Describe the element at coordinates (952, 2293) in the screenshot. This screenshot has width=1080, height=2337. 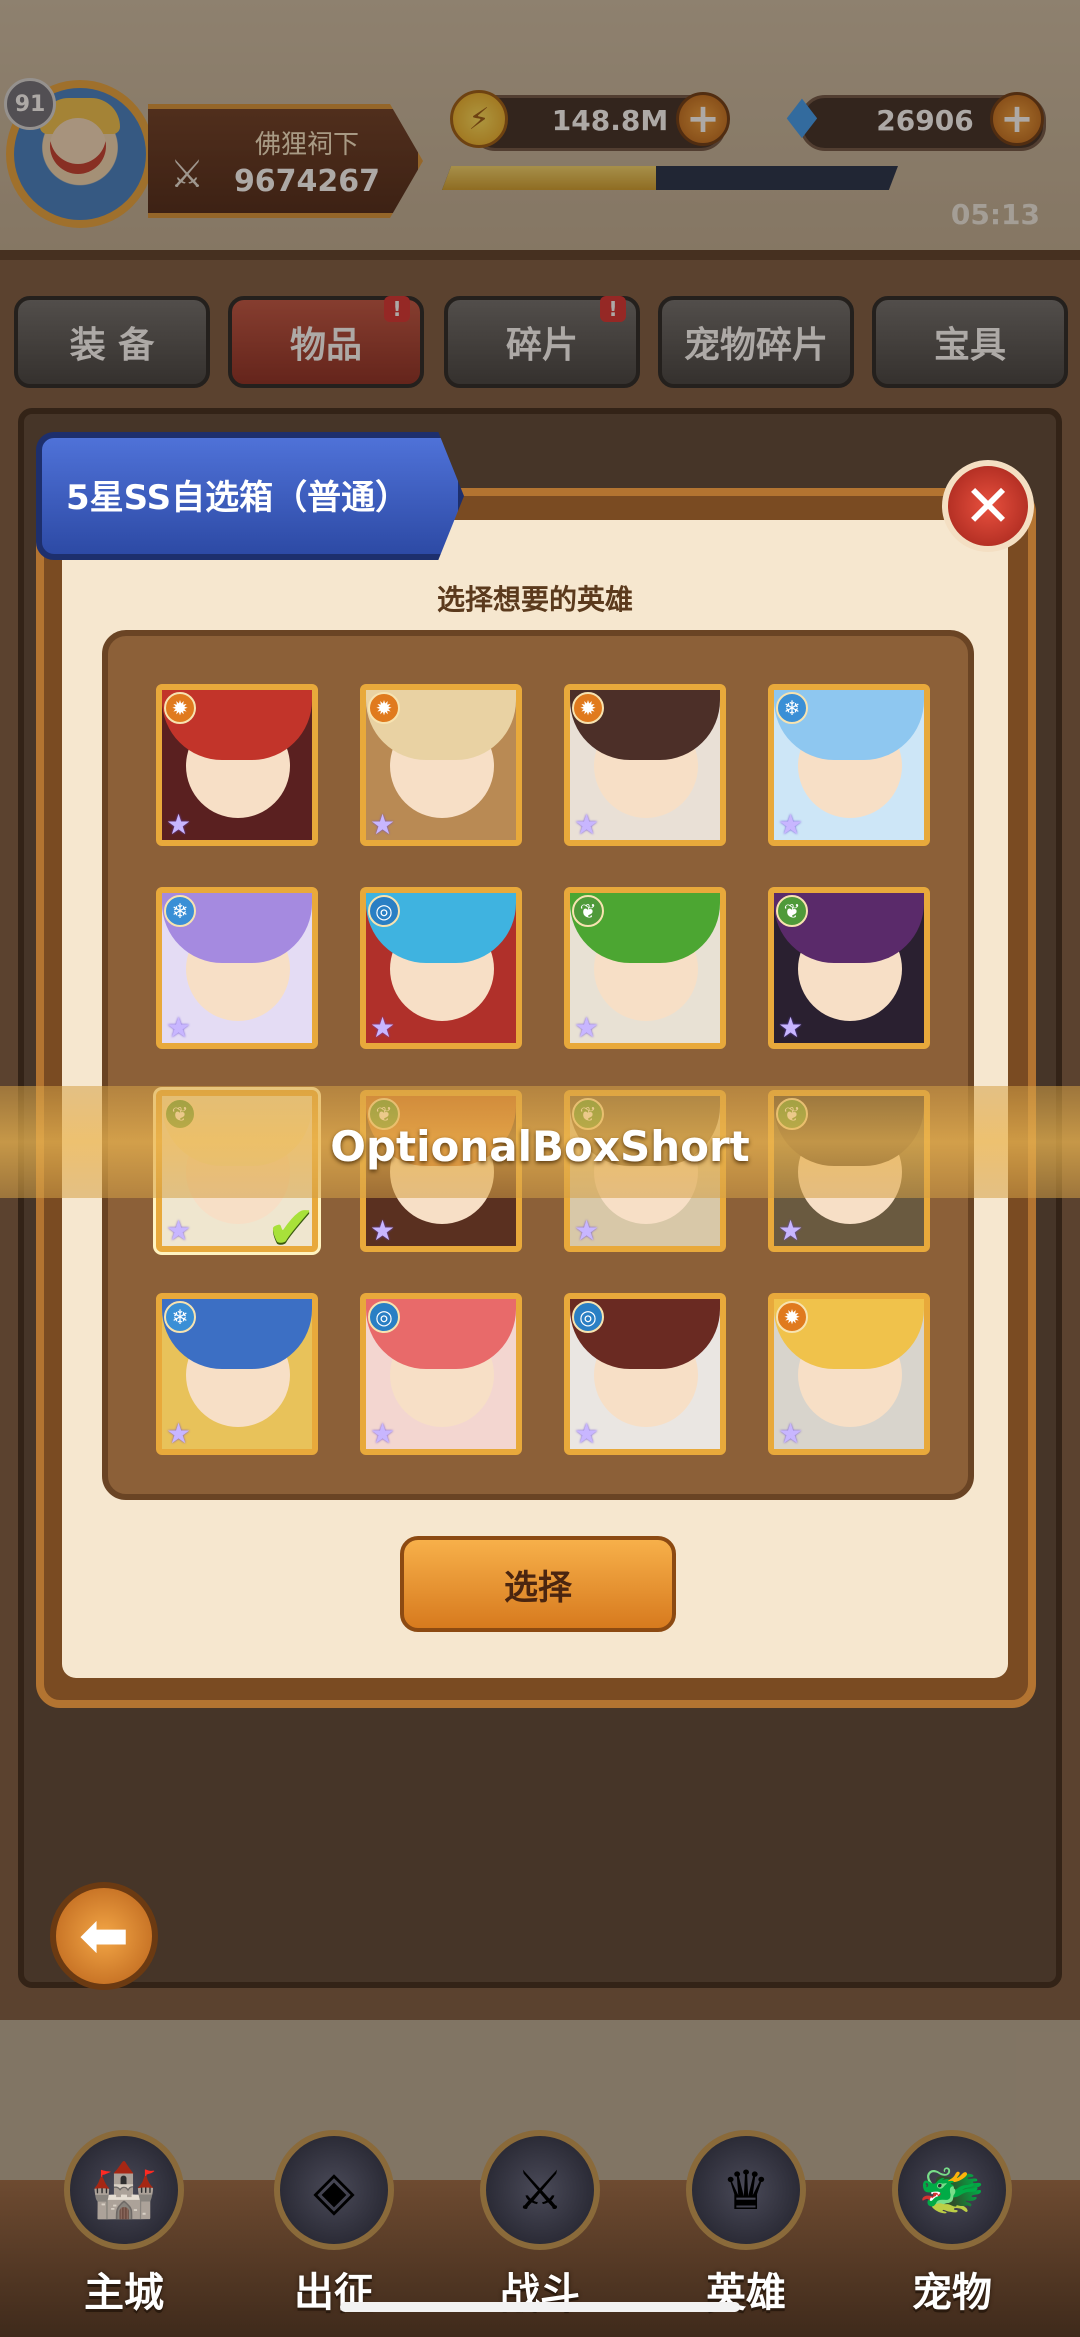
I see `nav-label: 宠物` at that location.